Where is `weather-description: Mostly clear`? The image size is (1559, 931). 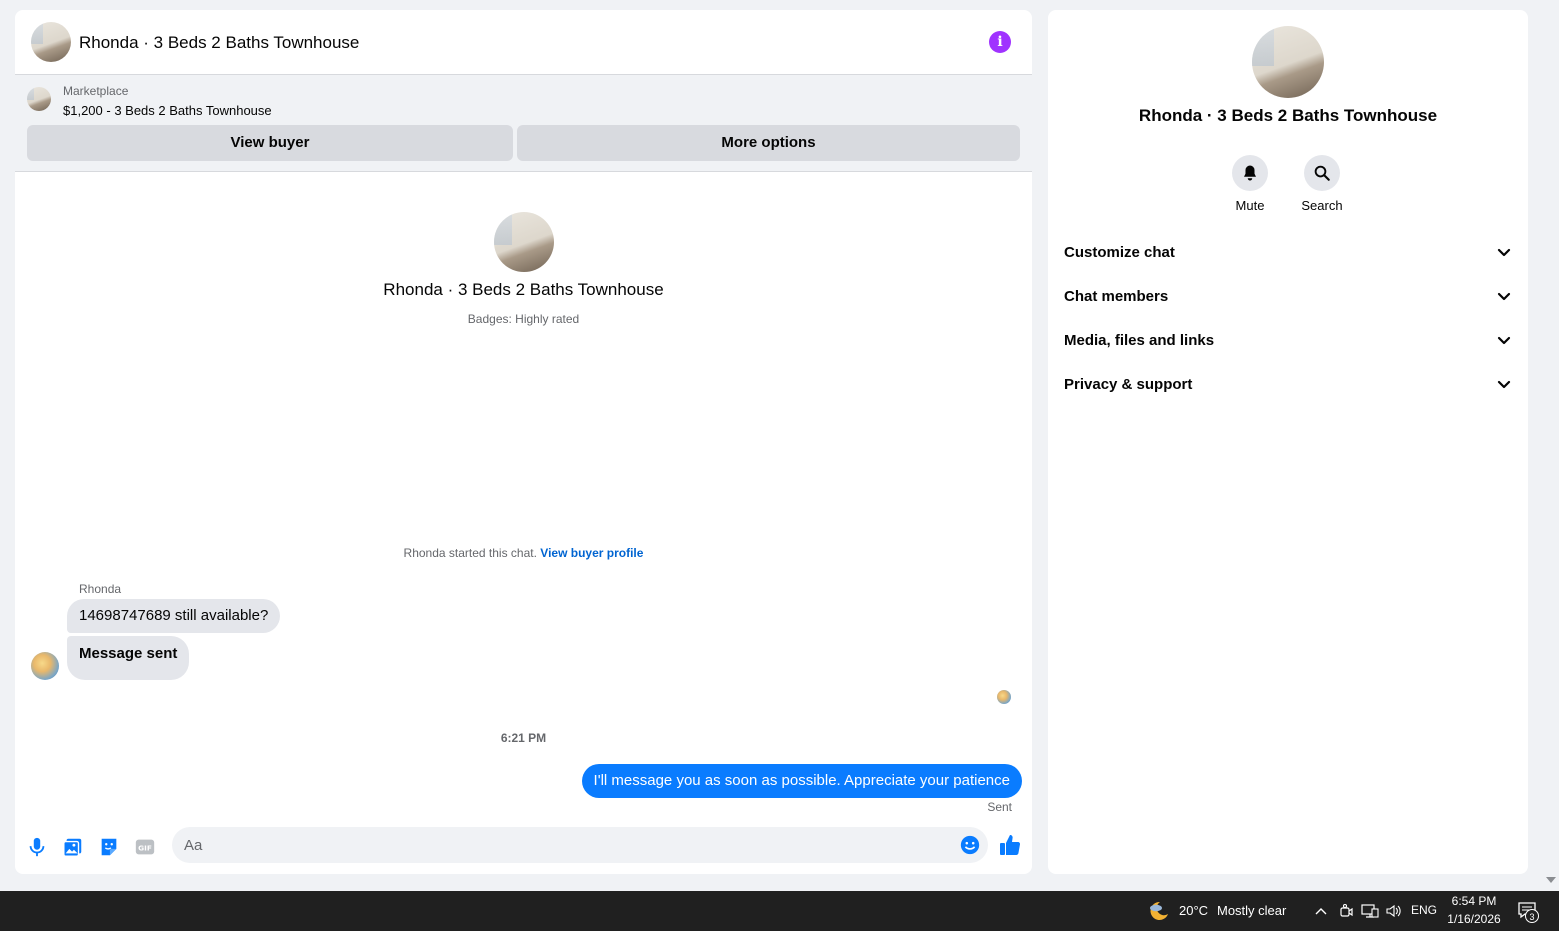 weather-description: Mostly clear is located at coordinates (1251, 910).